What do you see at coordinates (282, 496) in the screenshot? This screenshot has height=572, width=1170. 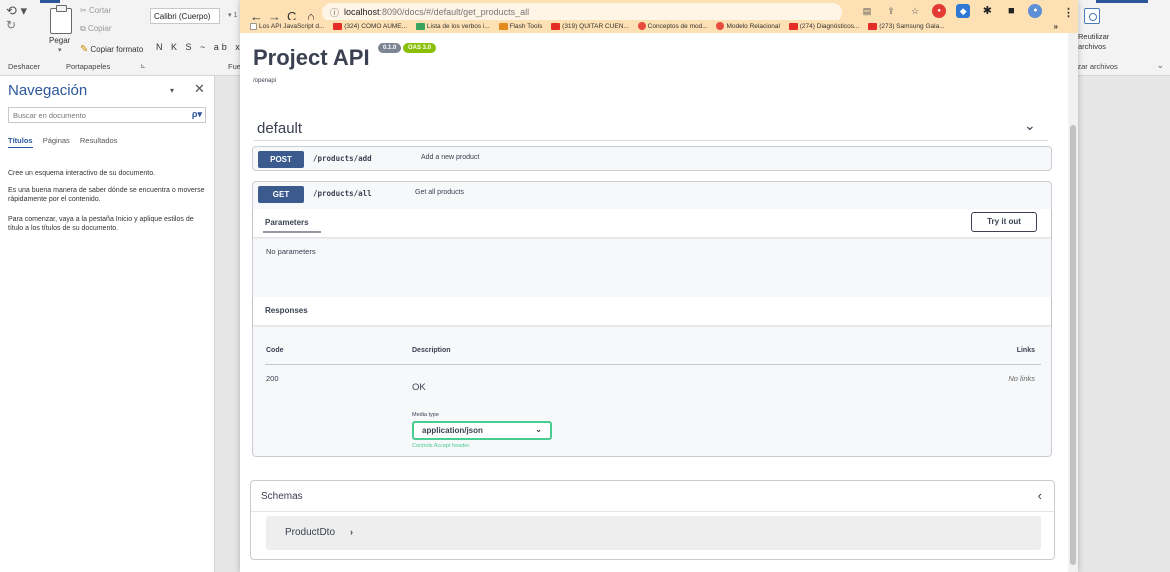 I see `schemas-title: Schemas` at bounding box center [282, 496].